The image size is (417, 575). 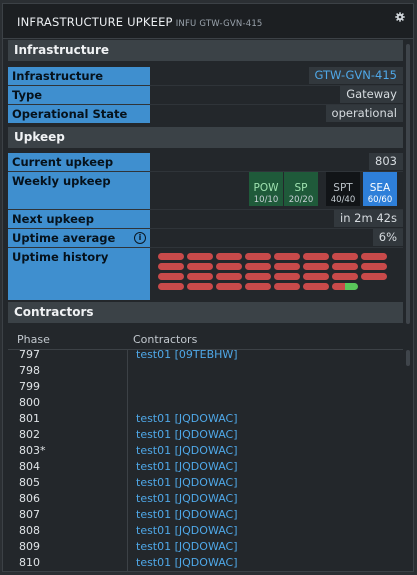 I want to click on row-operational-state: Operational State operational, so click(x=205, y=114).